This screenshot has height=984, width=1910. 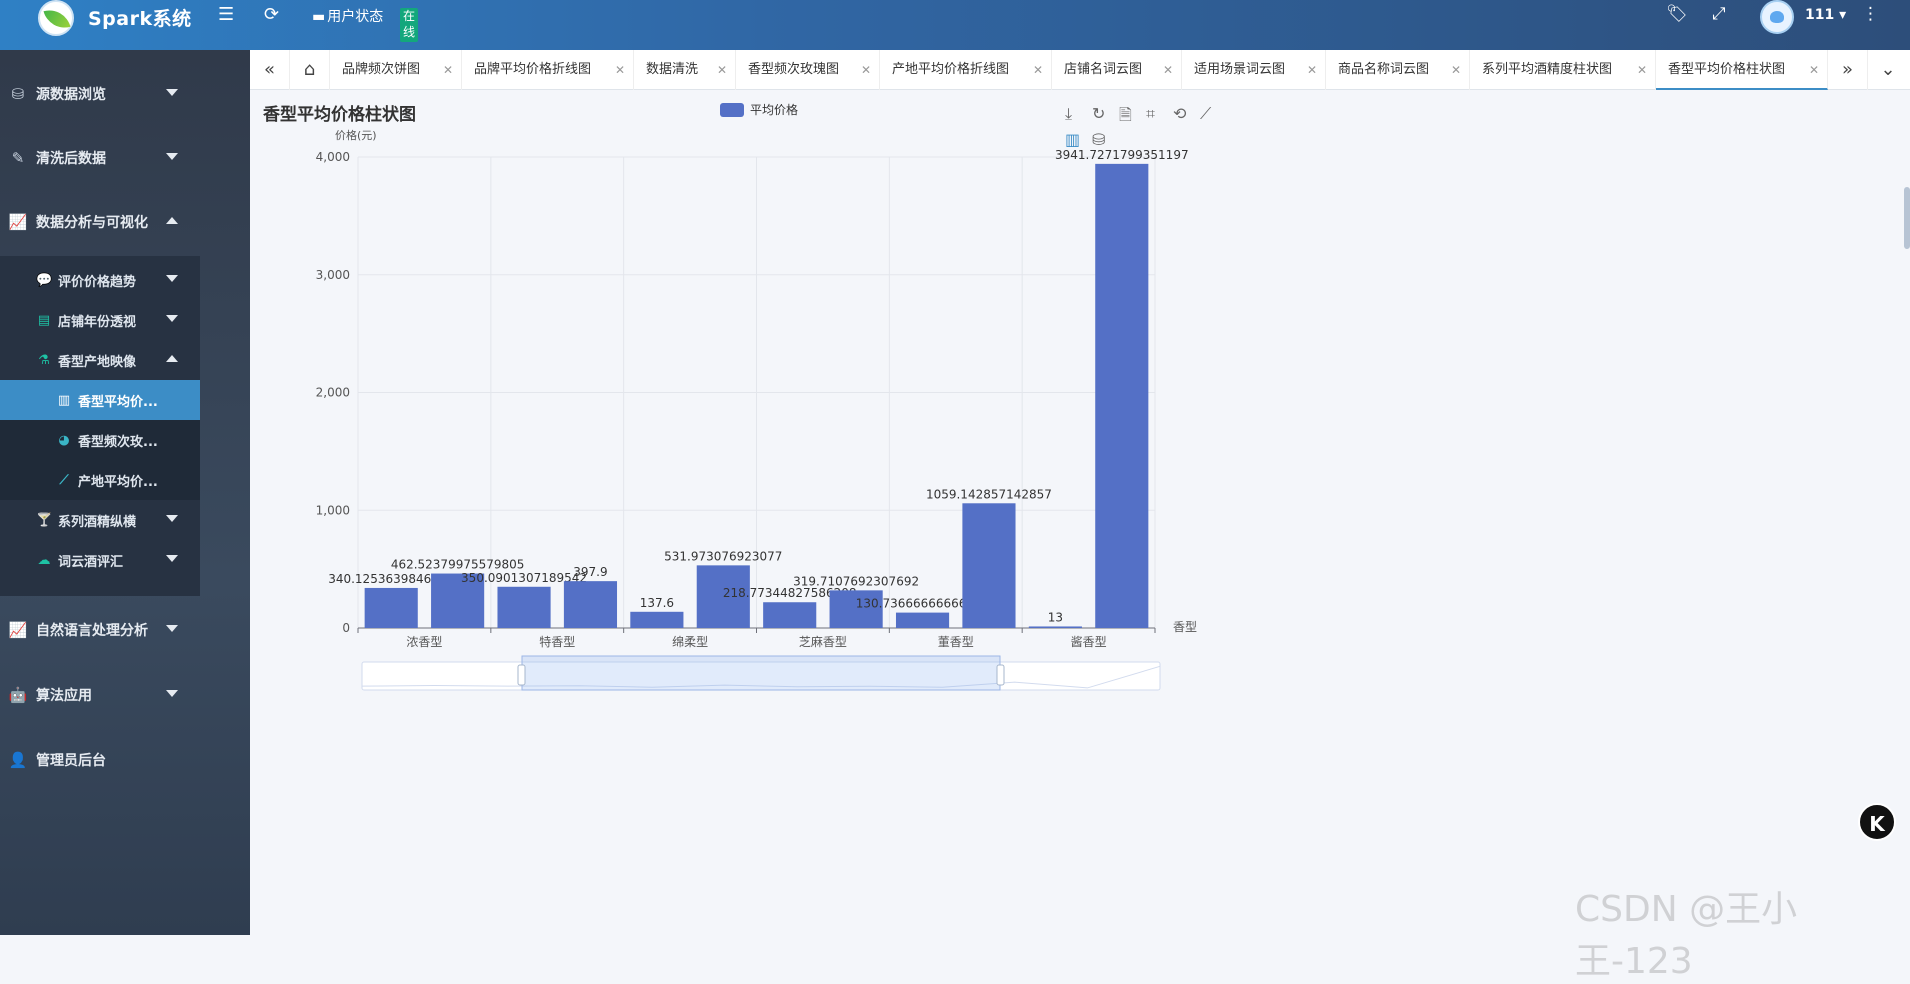 I want to click on y-axis-title: 价格(元), so click(x=356, y=135).